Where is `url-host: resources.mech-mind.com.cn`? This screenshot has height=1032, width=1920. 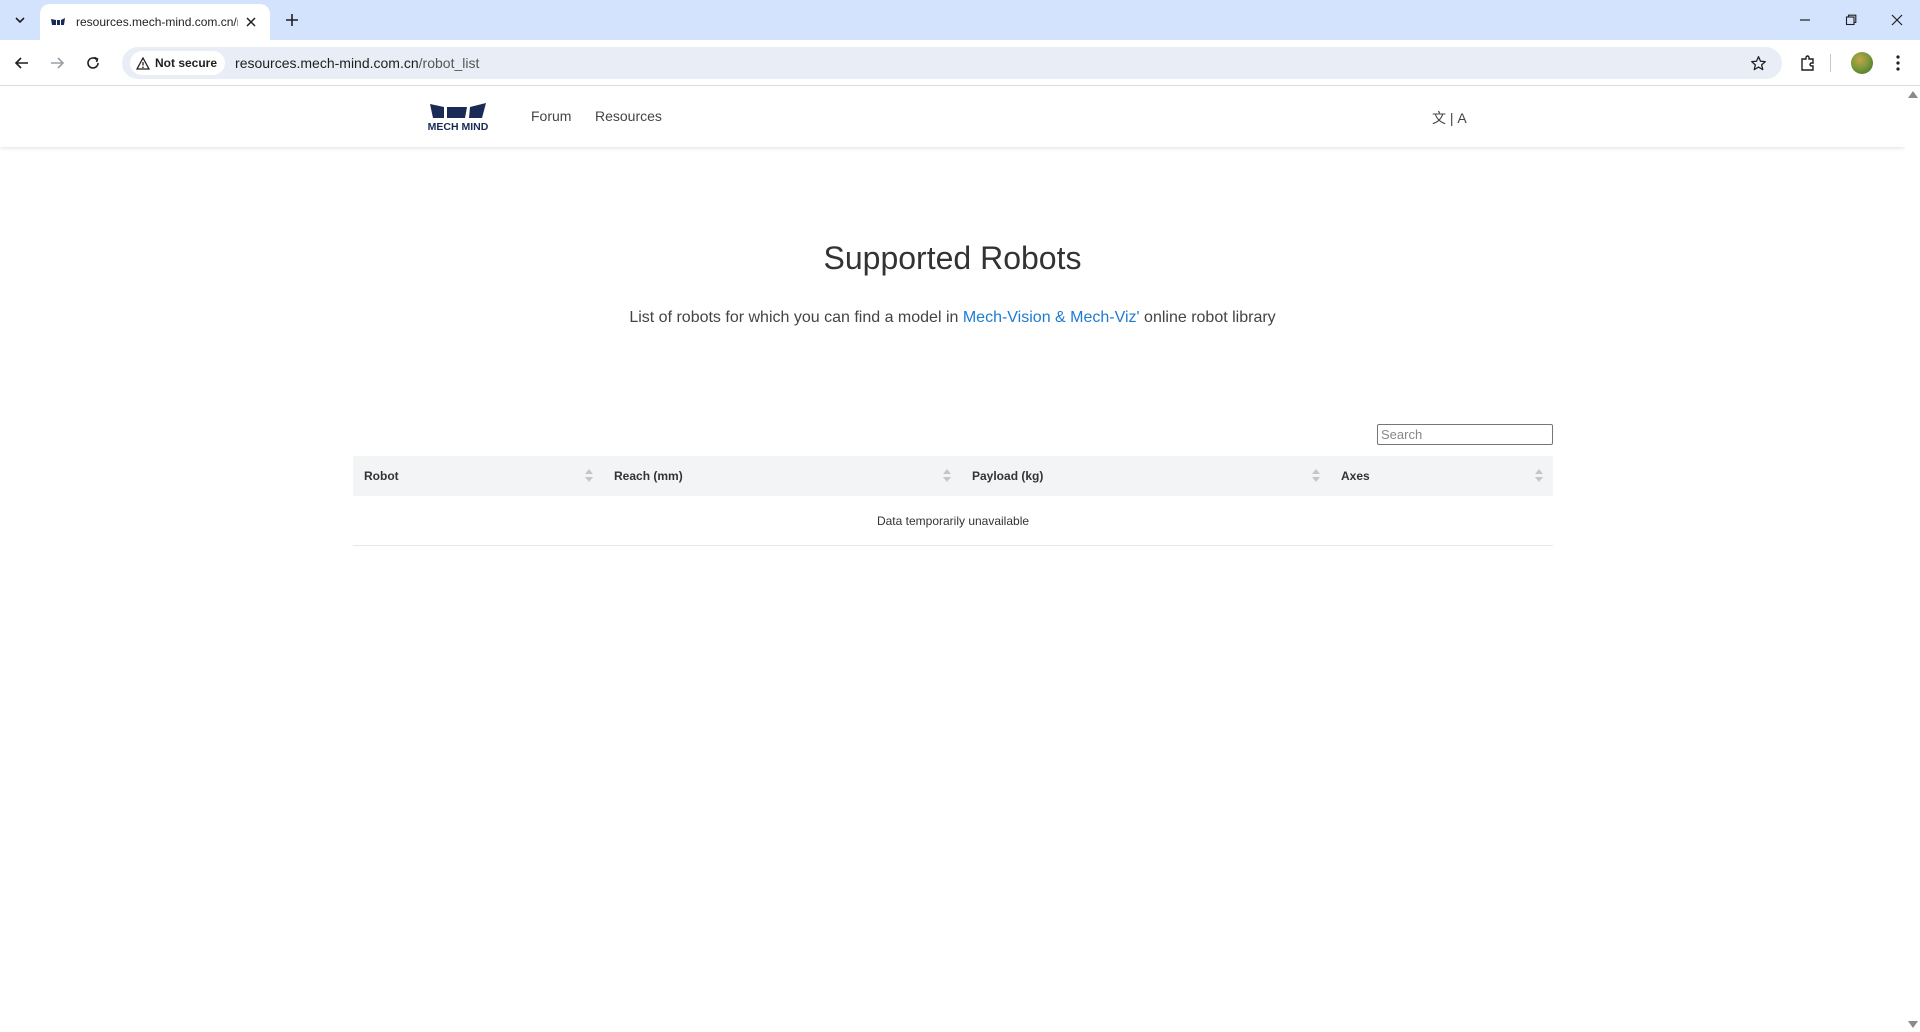 url-host: resources.mech-mind.com.cn is located at coordinates (327, 63).